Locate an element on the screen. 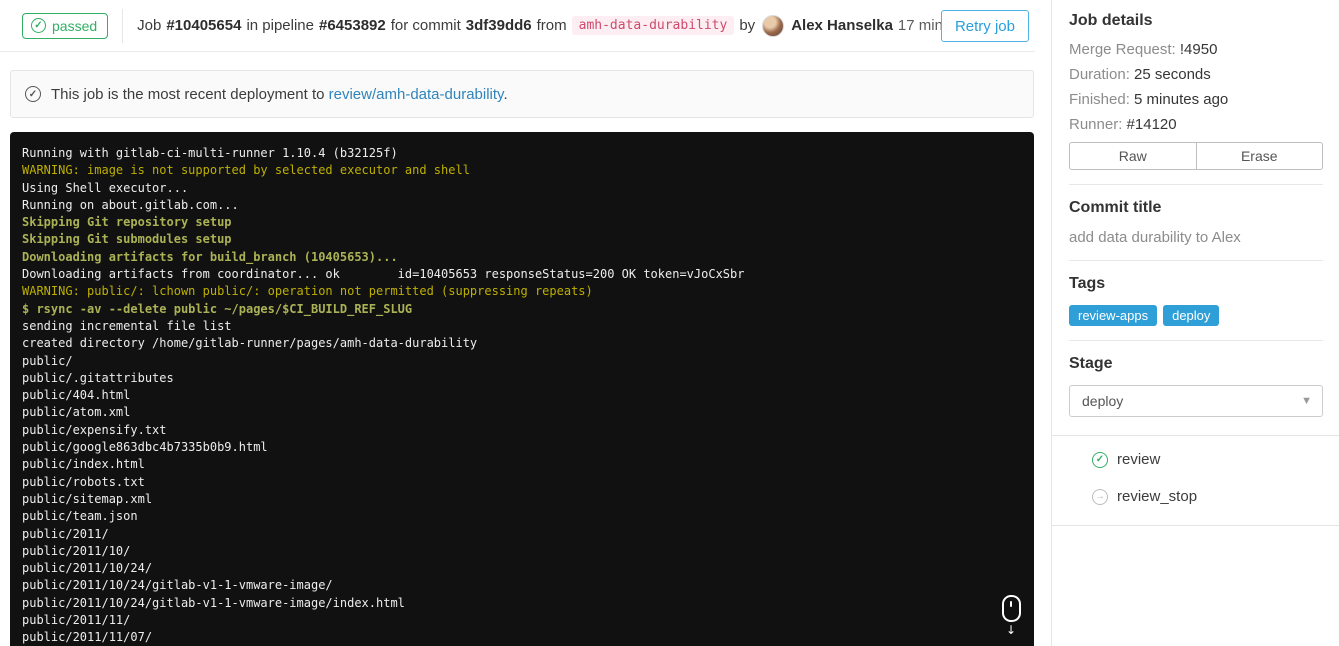 The width and height of the screenshot is (1339, 646). trace-line: public/2011/10/ is located at coordinates (76, 550).